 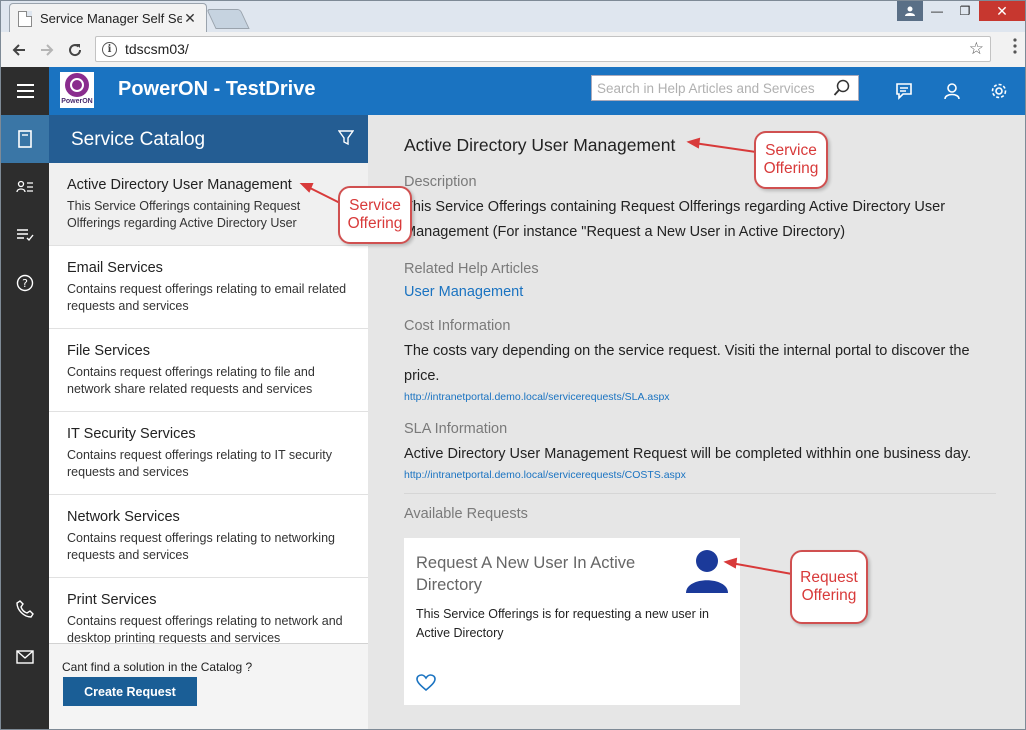 I want to click on info-icon: i, so click(x=109, y=49).